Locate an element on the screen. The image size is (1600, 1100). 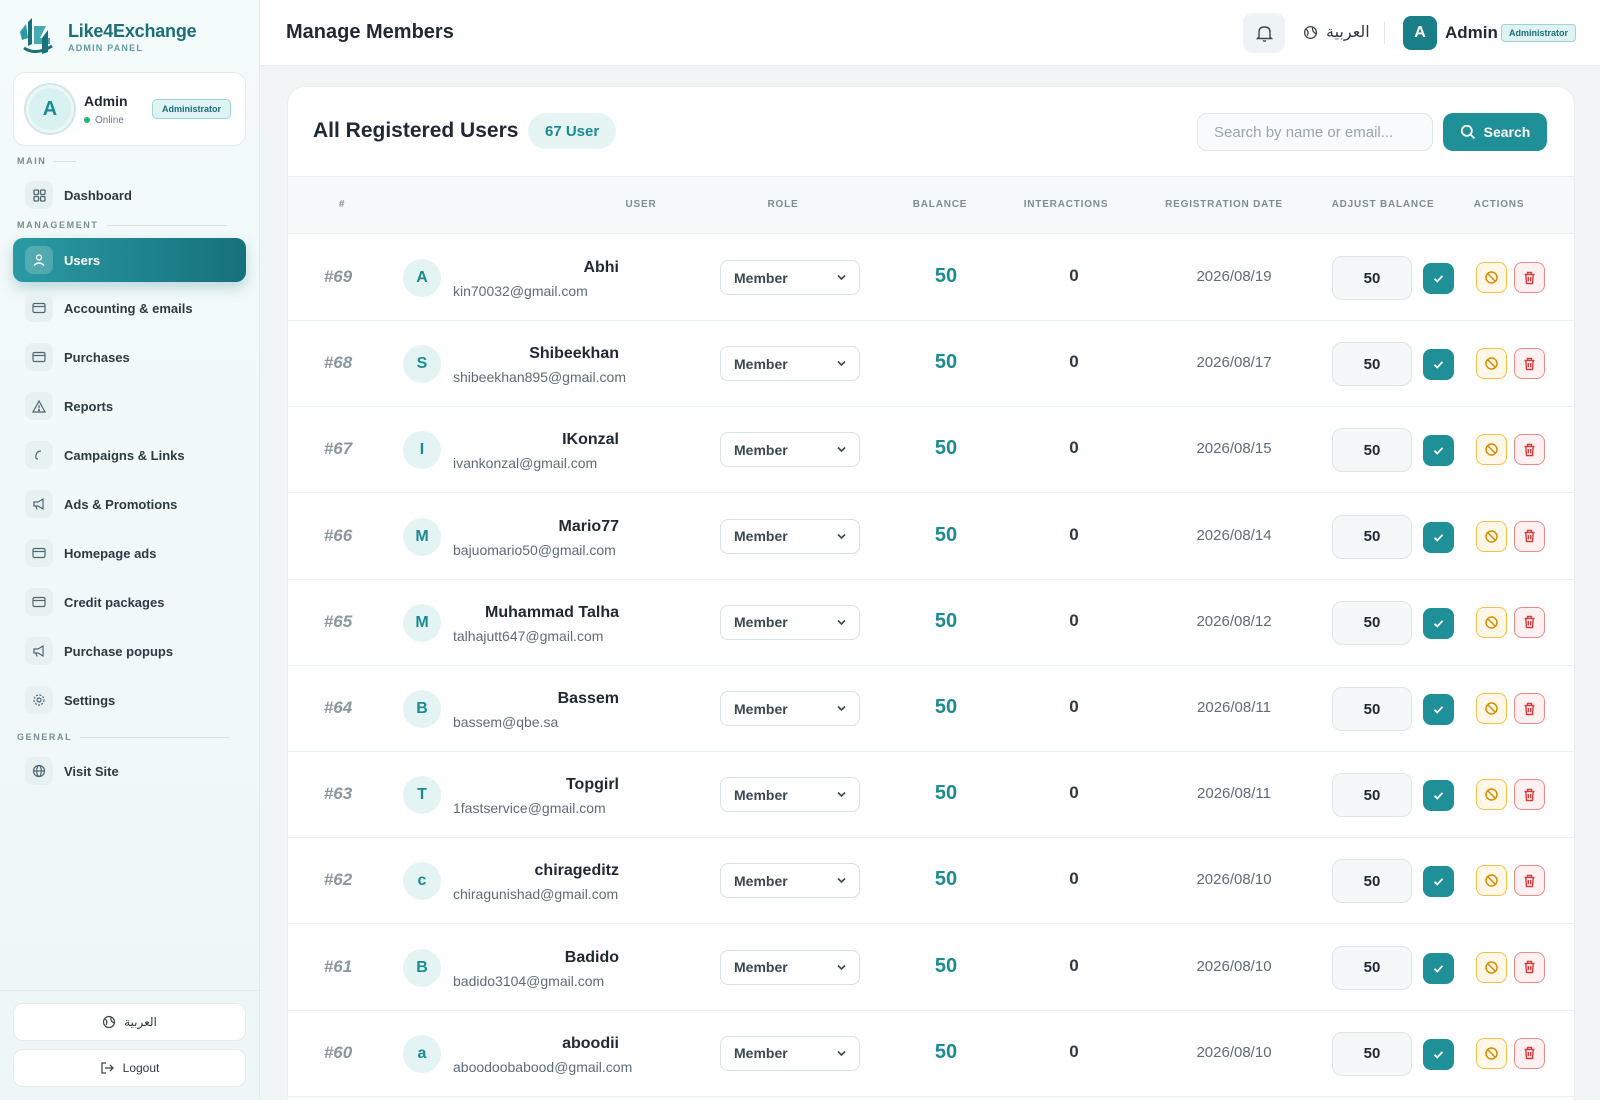
avatar: A is located at coordinates (422, 278).